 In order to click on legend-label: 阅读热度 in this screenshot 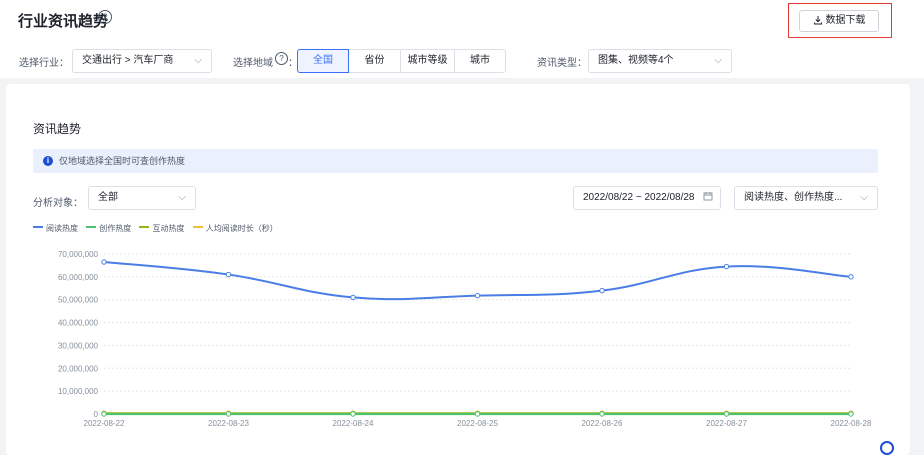, I will do `click(62, 228)`.